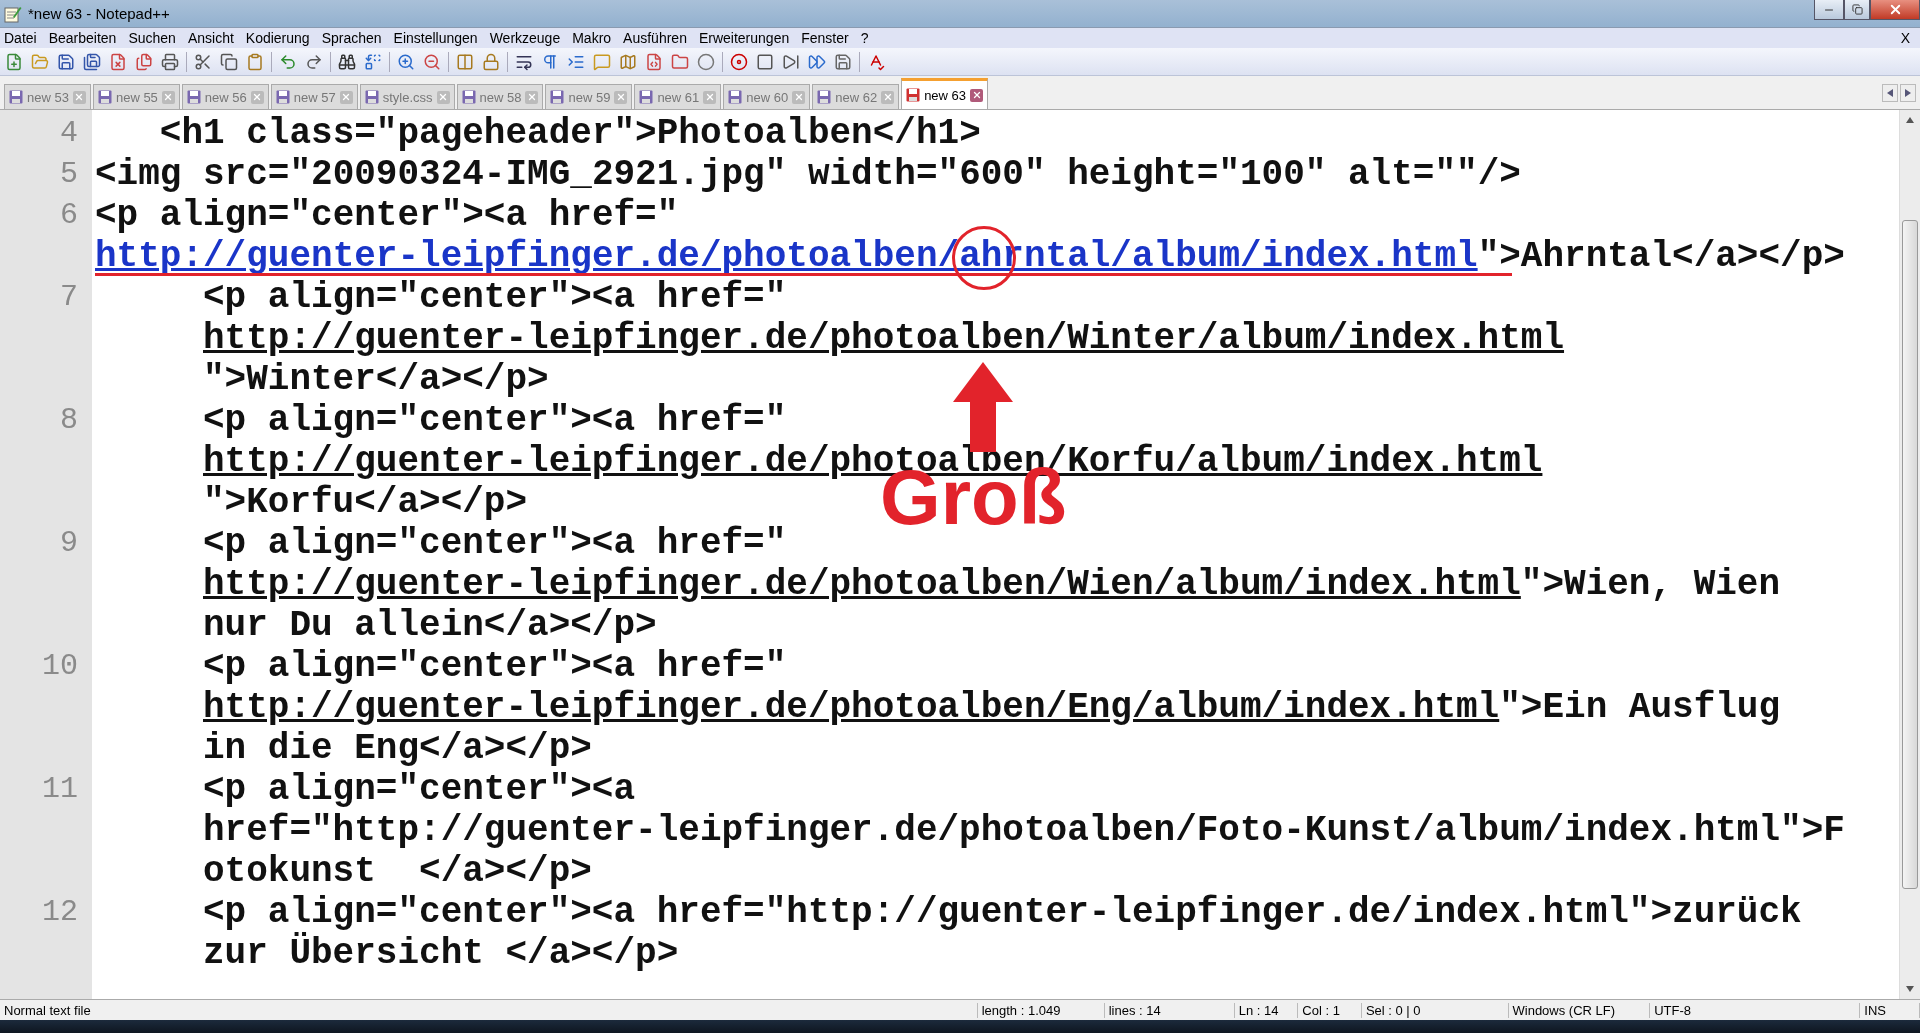 The image size is (1920, 1033). I want to click on tab-label: new 62, so click(856, 97).